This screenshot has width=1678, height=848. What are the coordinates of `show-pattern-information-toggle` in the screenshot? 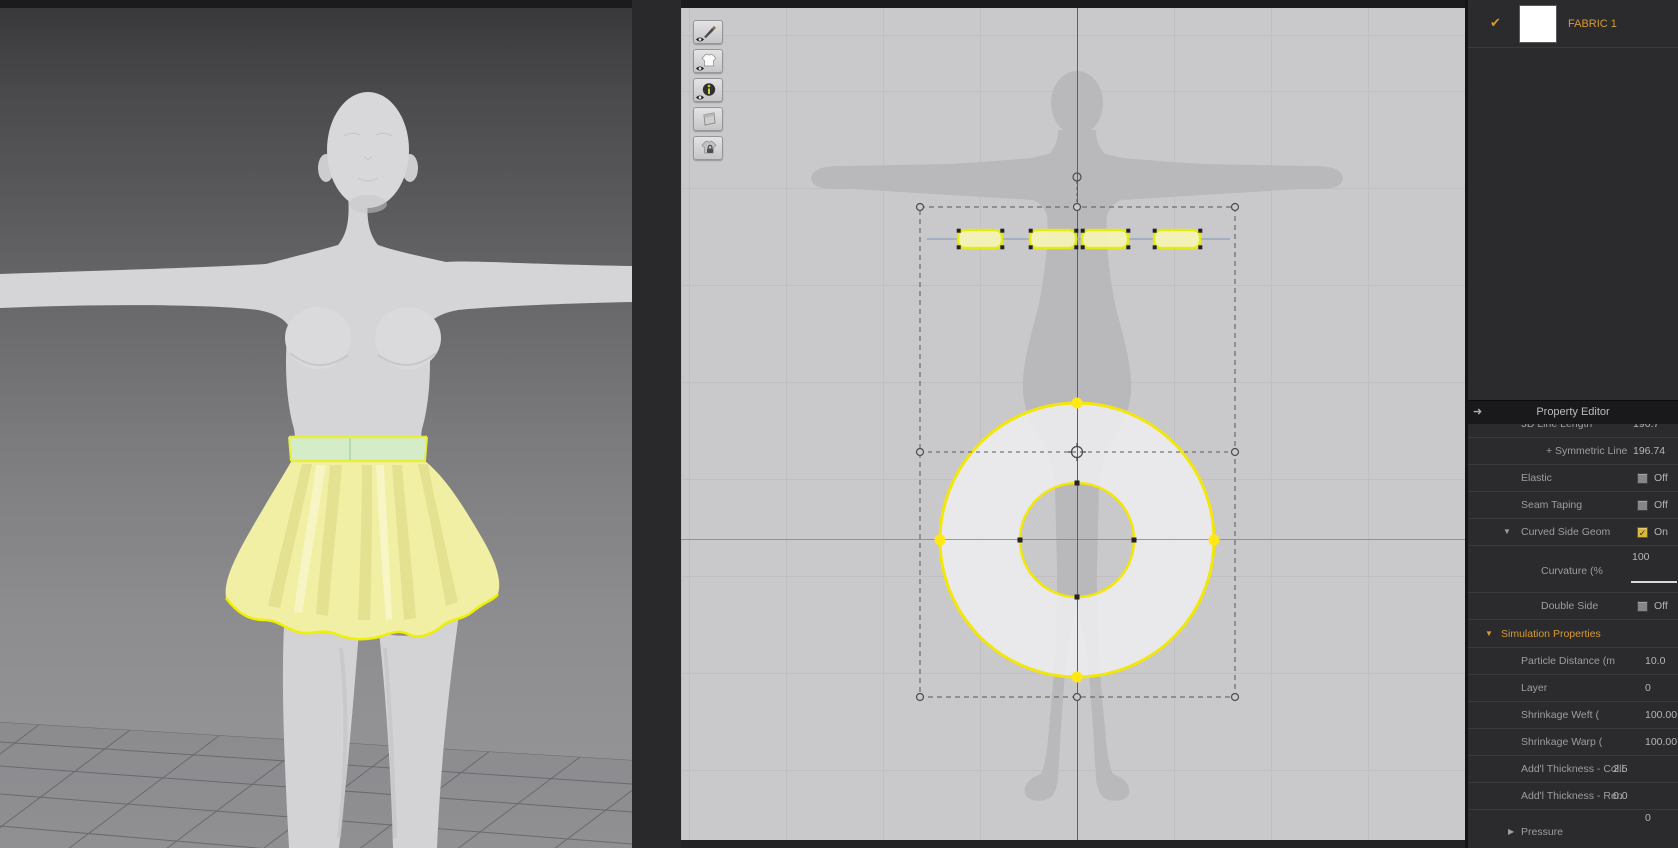 It's located at (708, 90).